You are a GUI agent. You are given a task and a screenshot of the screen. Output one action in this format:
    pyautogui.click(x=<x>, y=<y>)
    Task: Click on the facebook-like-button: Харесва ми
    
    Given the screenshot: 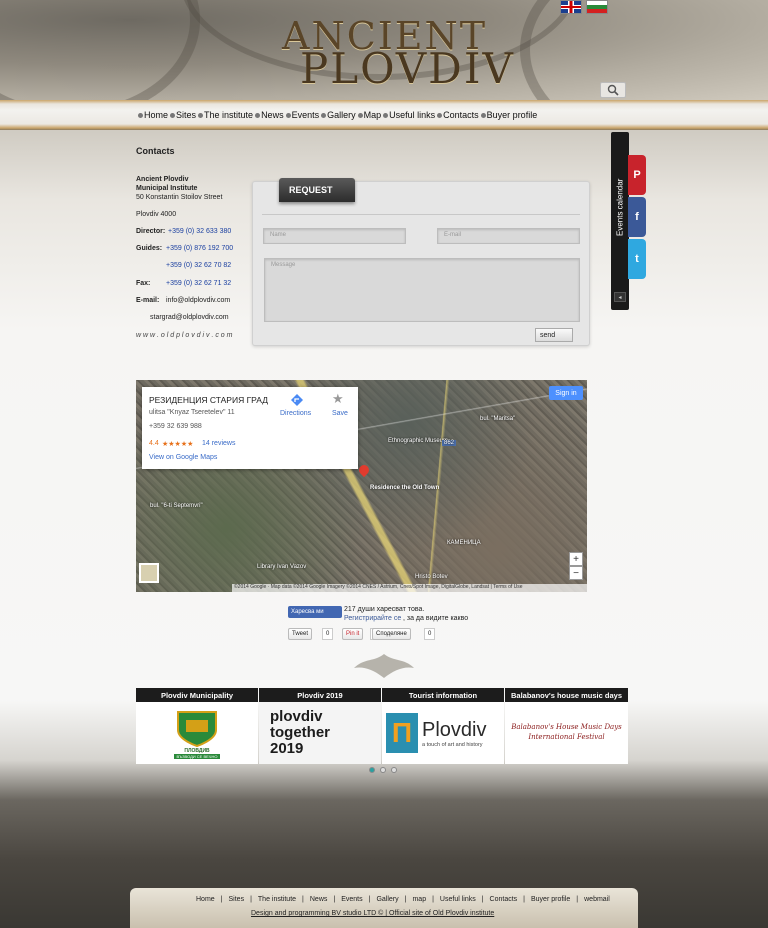 What is the action you would take?
    pyautogui.click(x=315, y=612)
    